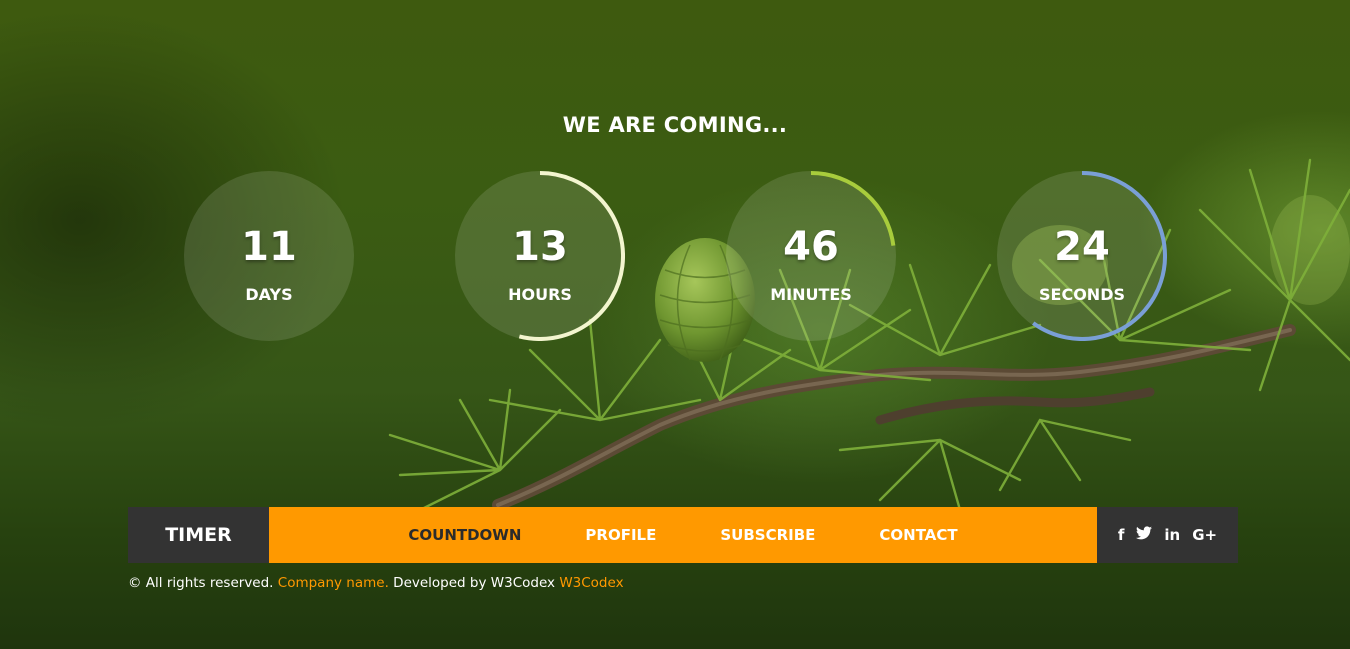 The image size is (1350, 649). Describe the element at coordinates (591, 583) in the screenshot. I see `developer-link: W3Codex` at that location.